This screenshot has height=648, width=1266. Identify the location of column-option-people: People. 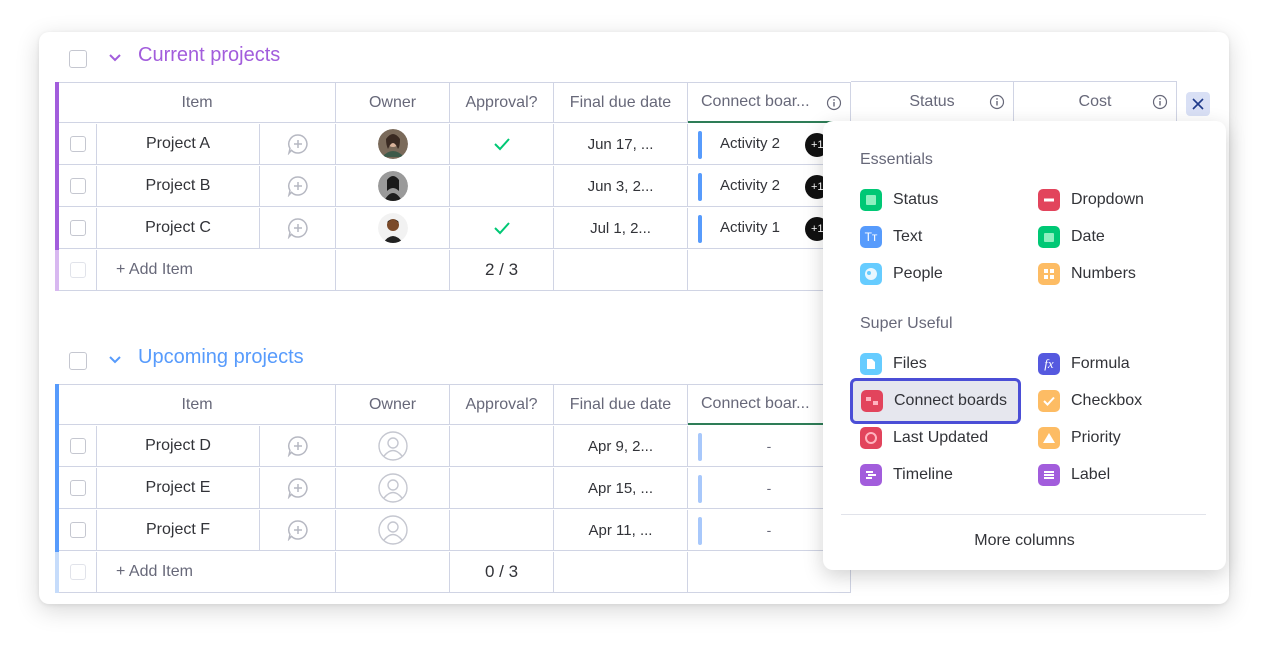
(901, 274).